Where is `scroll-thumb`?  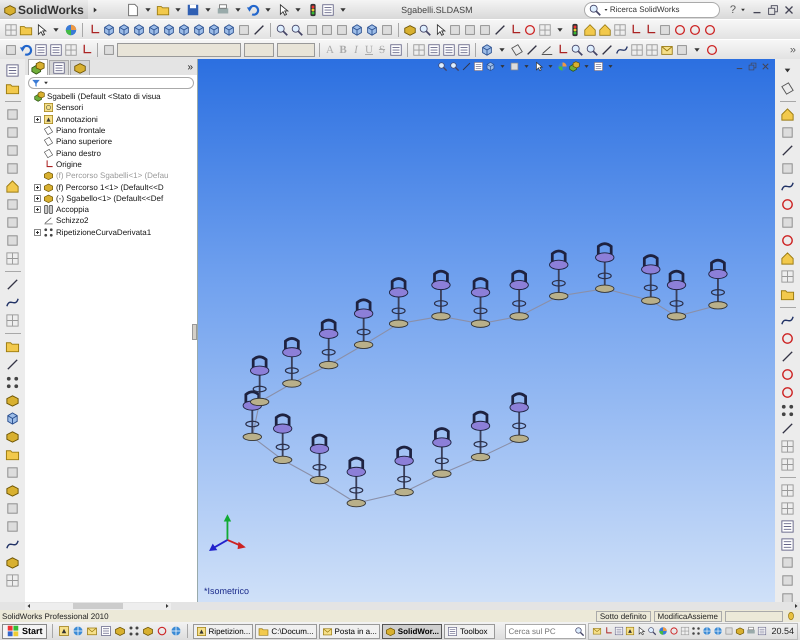
scroll-thumb is located at coordinates (98, 606).